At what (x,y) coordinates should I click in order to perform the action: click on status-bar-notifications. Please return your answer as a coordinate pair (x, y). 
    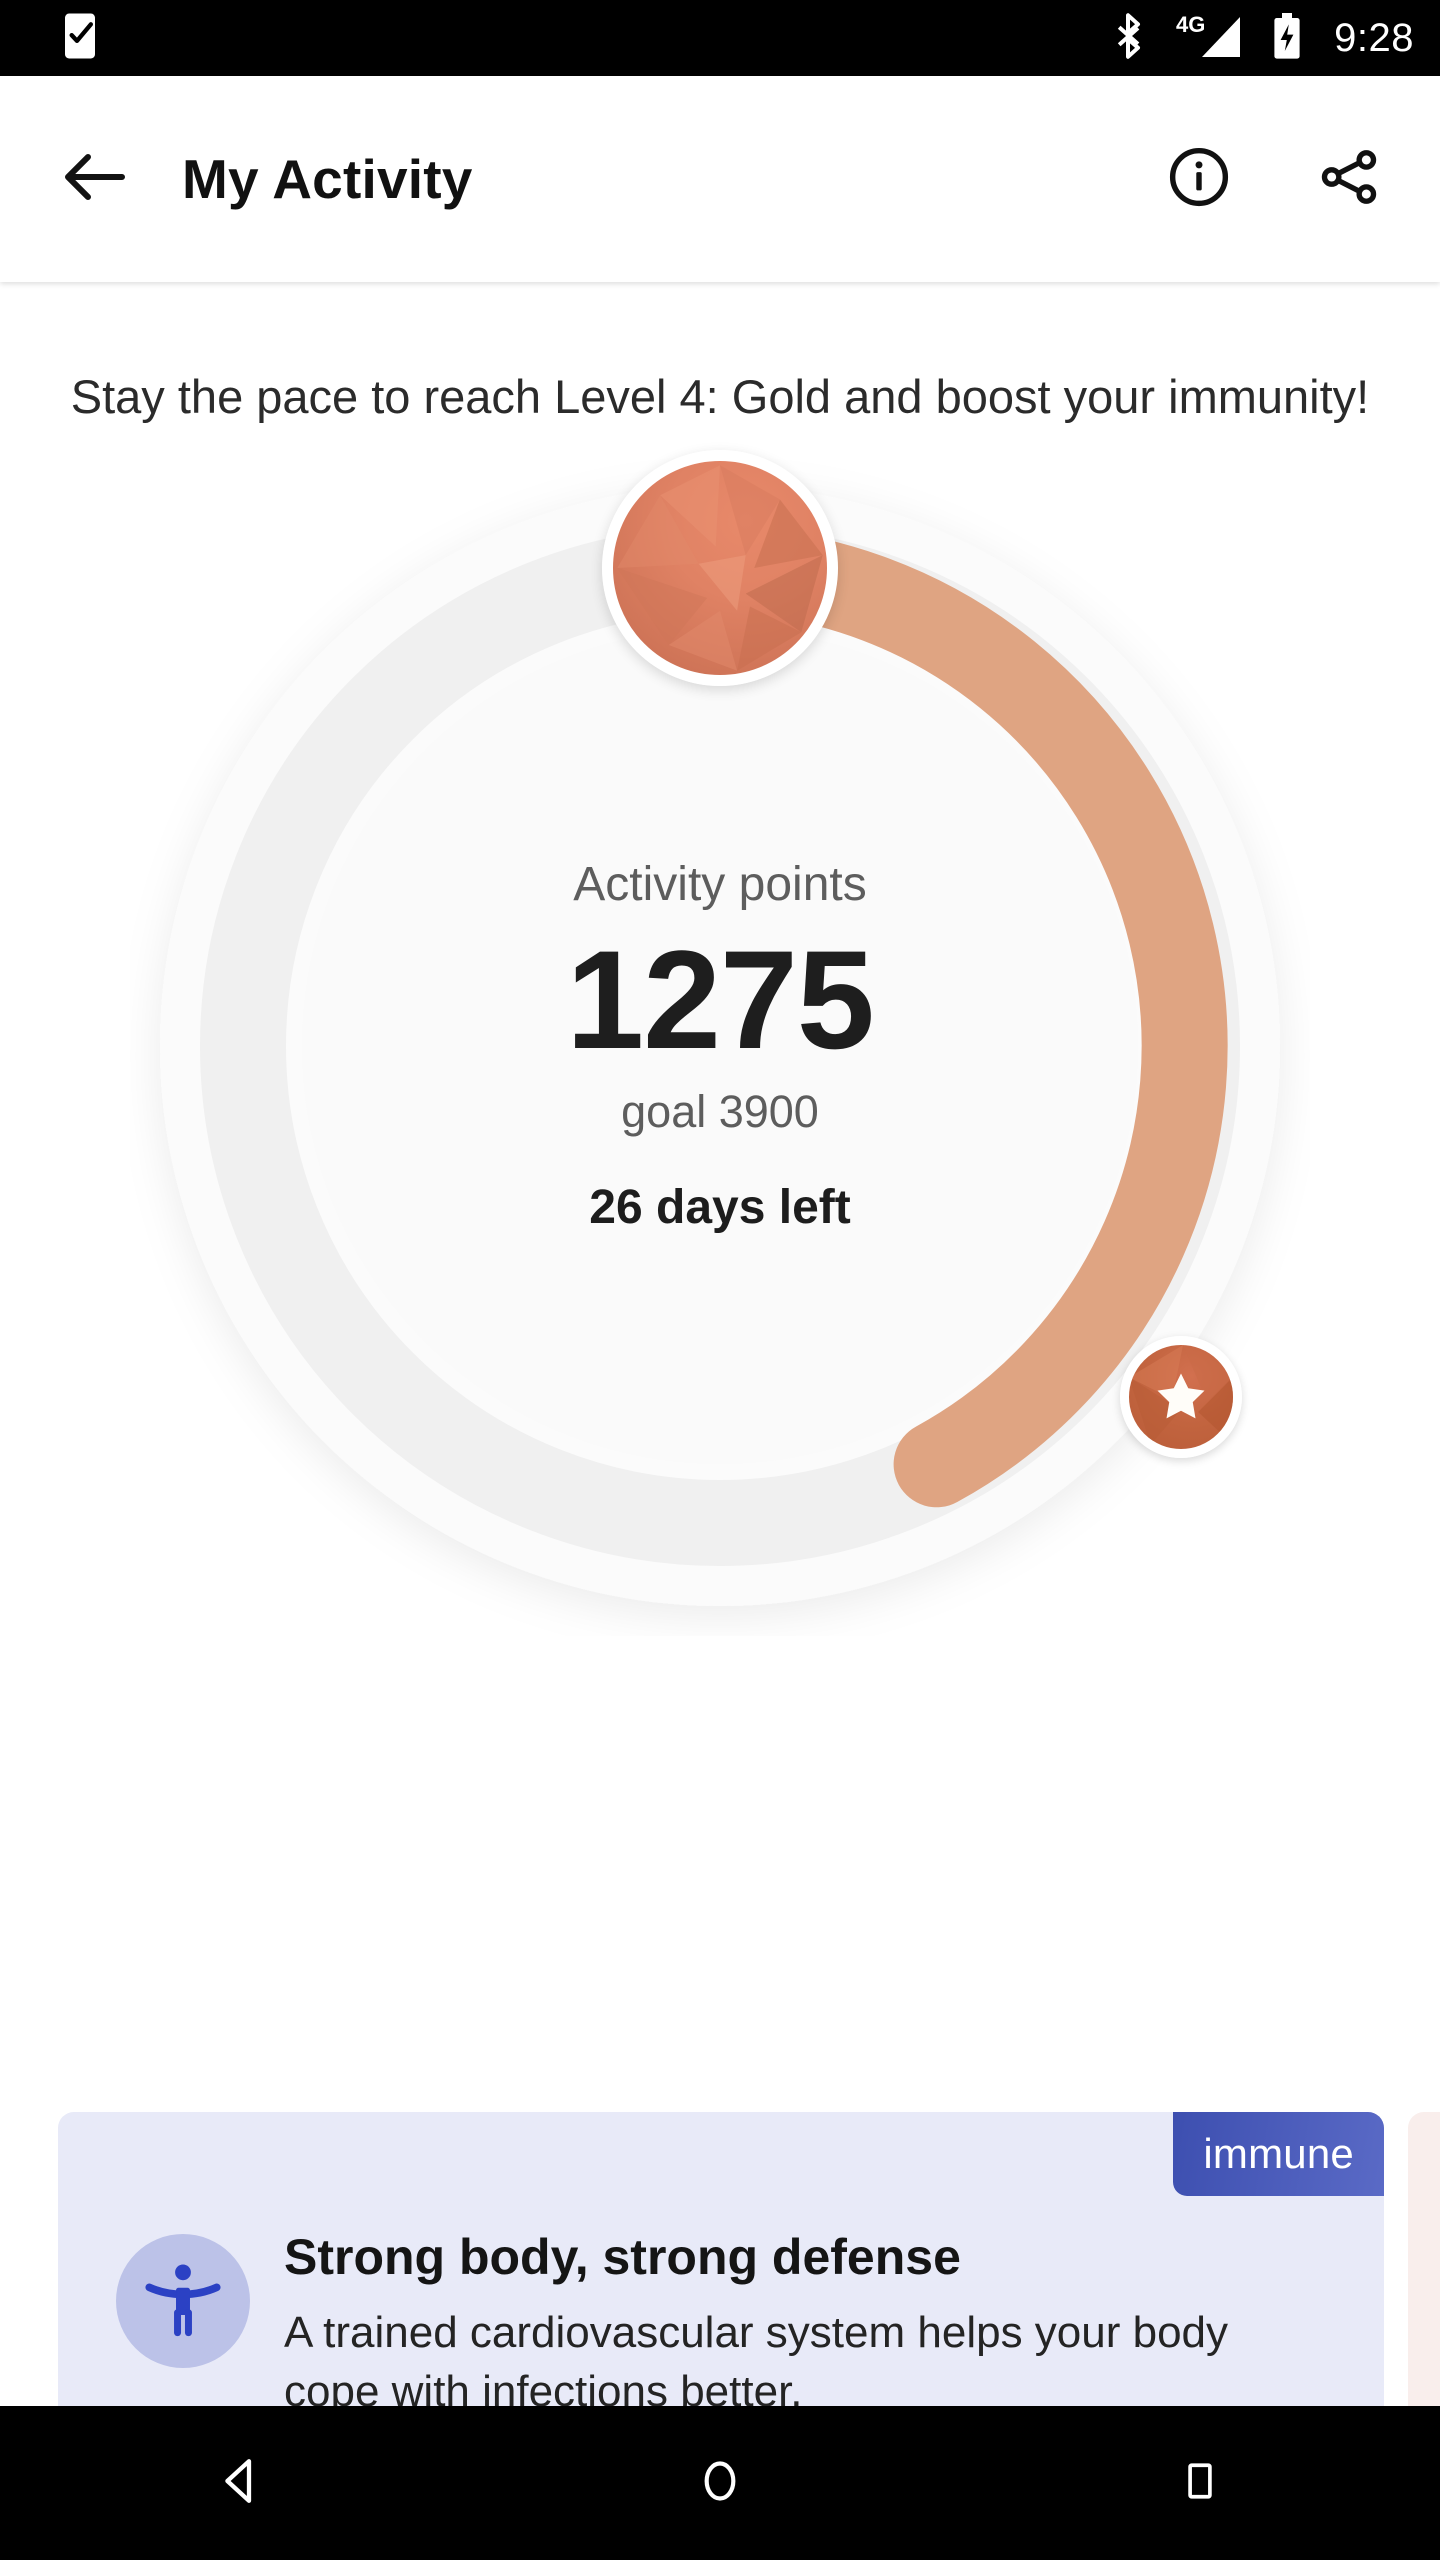
    Looking at the image, I should click on (80, 38).